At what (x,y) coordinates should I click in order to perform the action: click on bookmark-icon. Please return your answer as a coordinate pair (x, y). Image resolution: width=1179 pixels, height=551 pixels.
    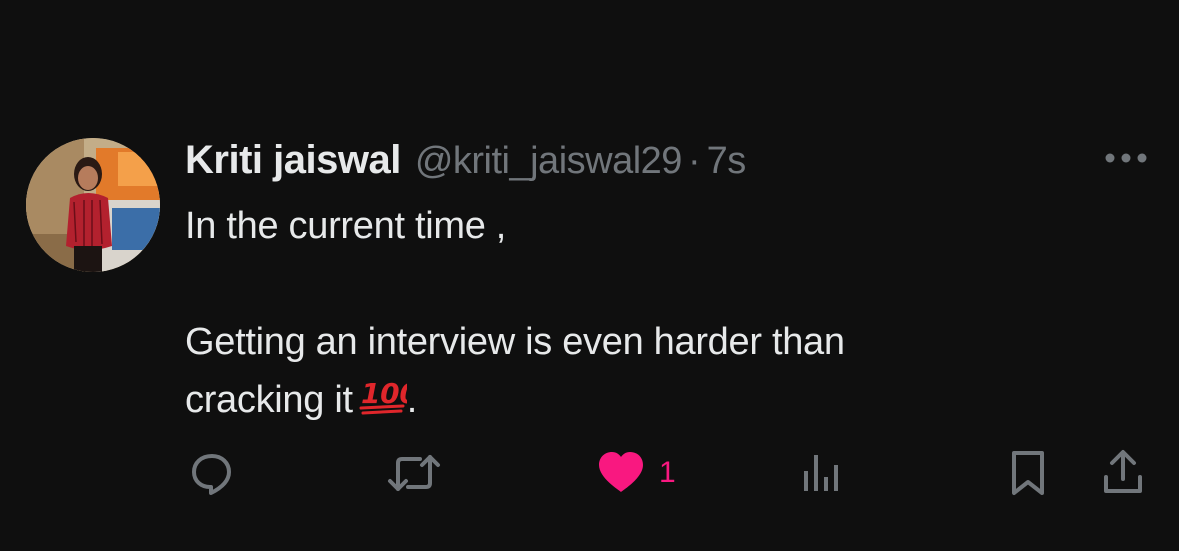
    Looking at the image, I should click on (1028, 473).